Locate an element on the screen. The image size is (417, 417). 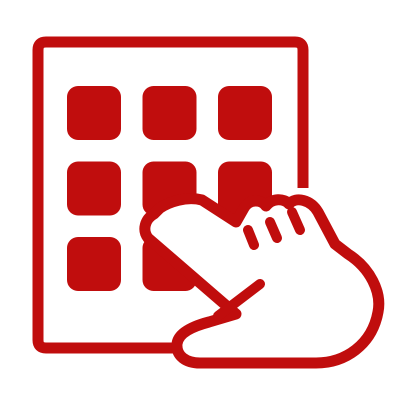
keypad-key-r1-c3 is located at coordinates (245, 113).